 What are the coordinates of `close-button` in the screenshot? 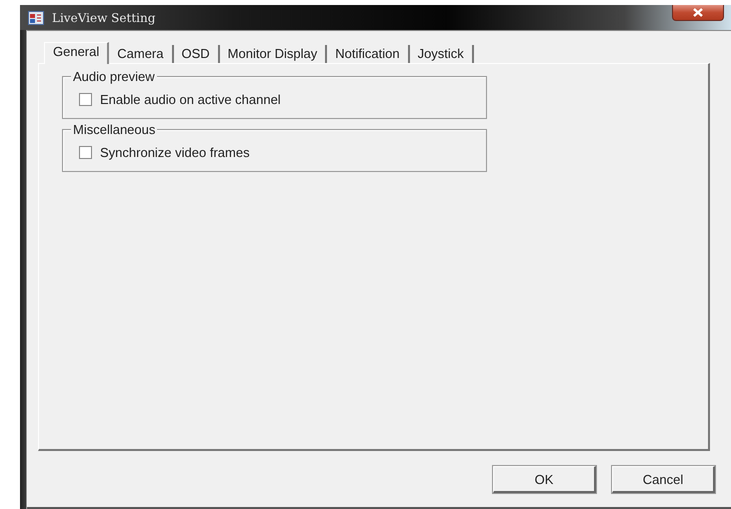 It's located at (698, 13).